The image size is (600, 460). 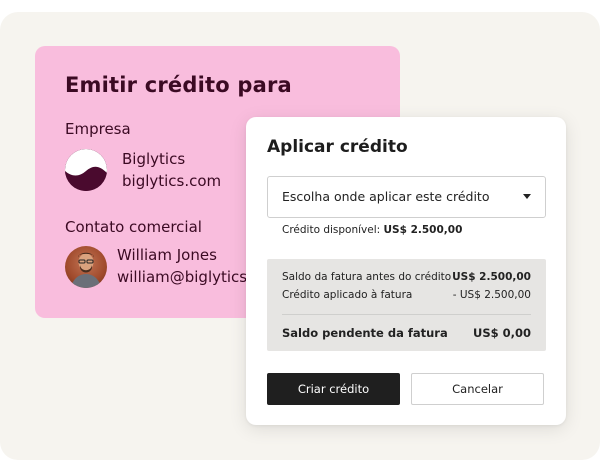 What do you see at coordinates (347, 295) in the screenshot?
I see `summary-row-label: Crédito aplicado à fatura` at bounding box center [347, 295].